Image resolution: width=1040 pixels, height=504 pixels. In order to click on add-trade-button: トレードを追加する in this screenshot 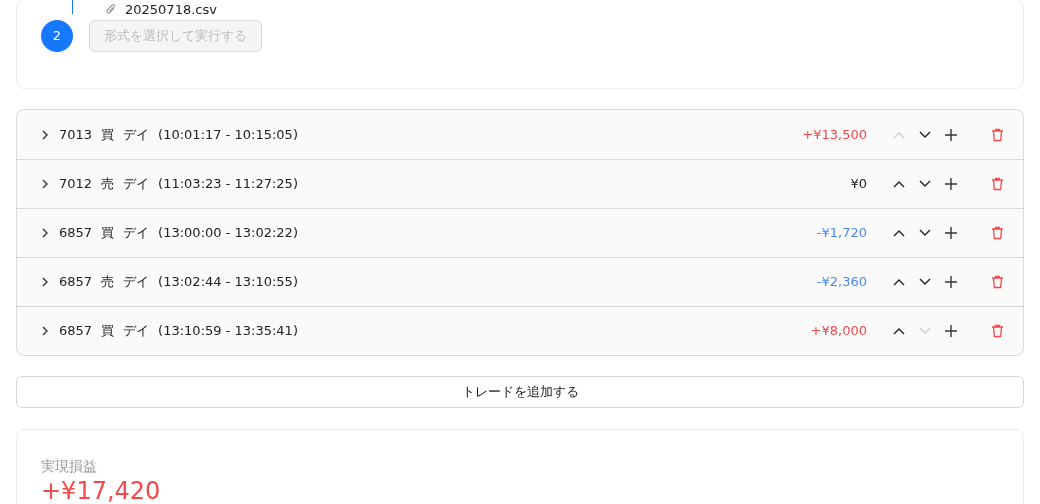, I will do `click(520, 392)`.